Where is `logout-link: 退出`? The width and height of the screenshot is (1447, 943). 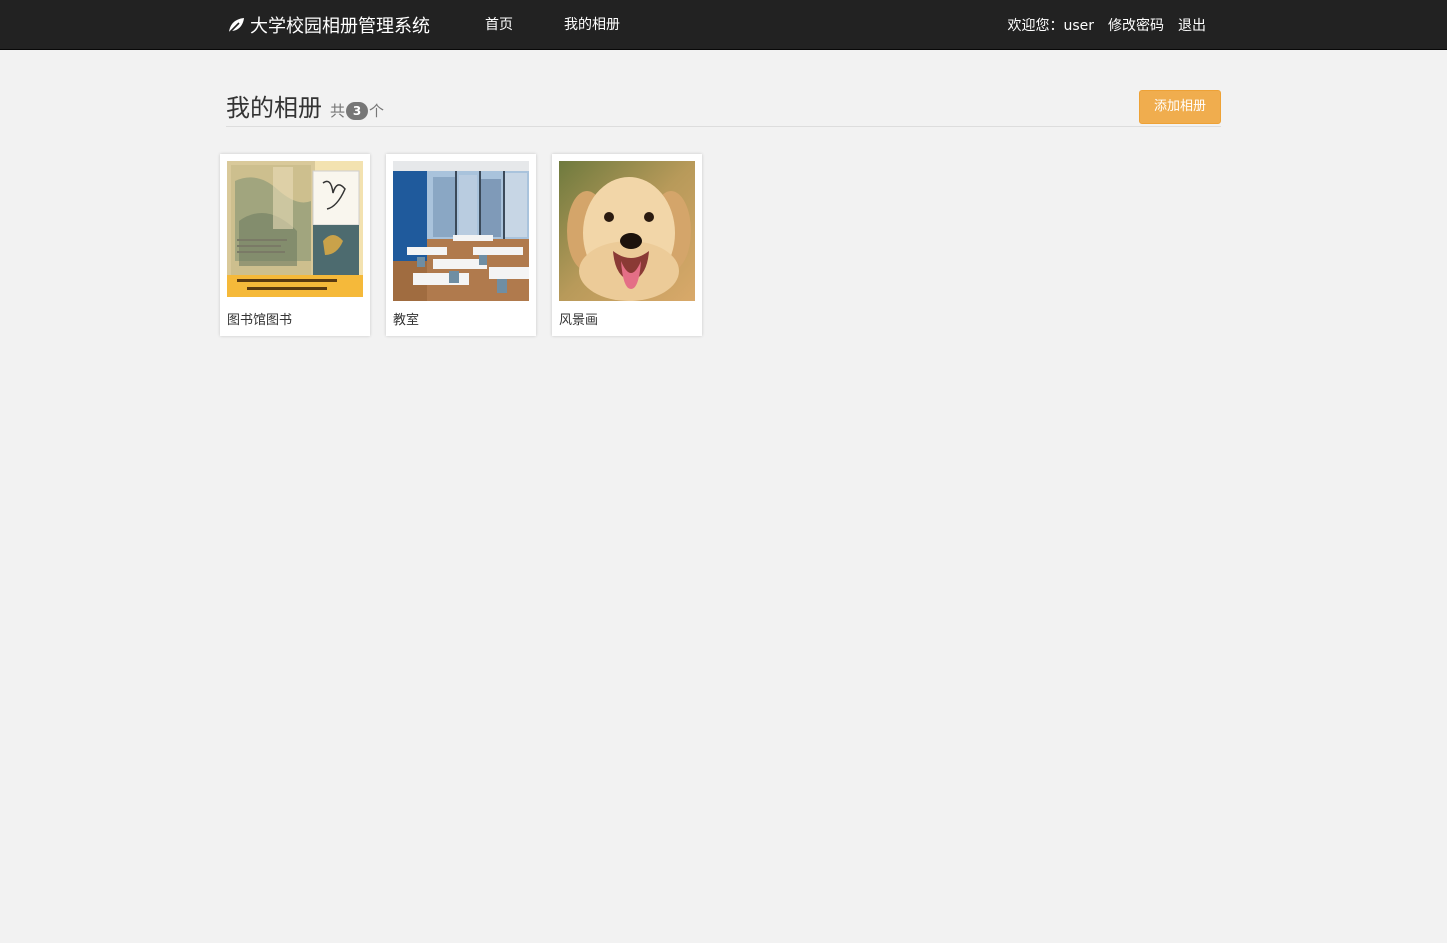
logout-link: 退出 is located at coordinates (1192, 25).